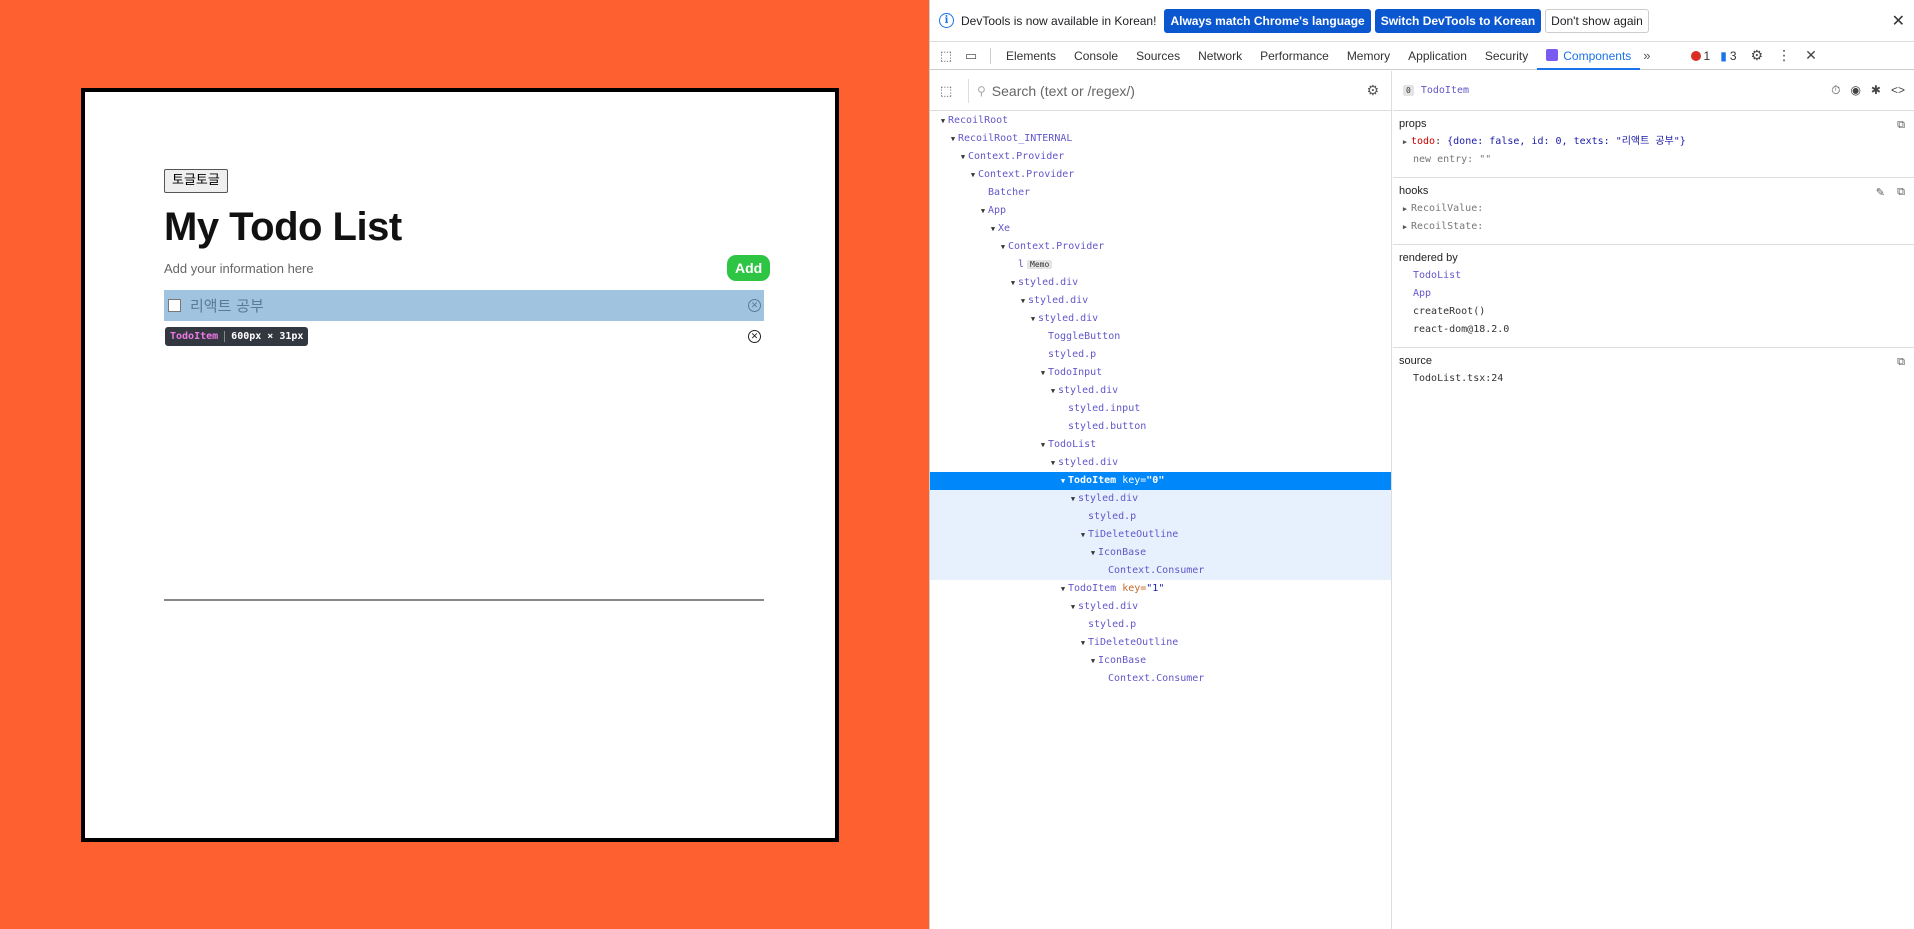 The image size is (1914, 929). Describe the element at coordinates (1160, 409) in the screenshot. I see `tree-node: styled.input` at that location.